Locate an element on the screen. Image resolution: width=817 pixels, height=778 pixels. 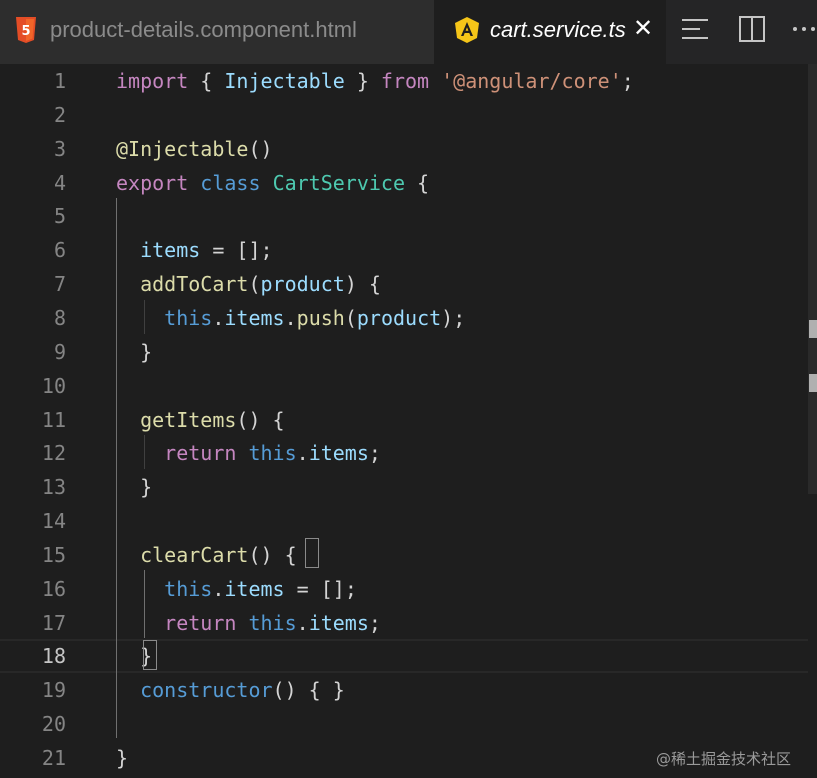
code-token: clearCart is located at coordinates (194, 554).